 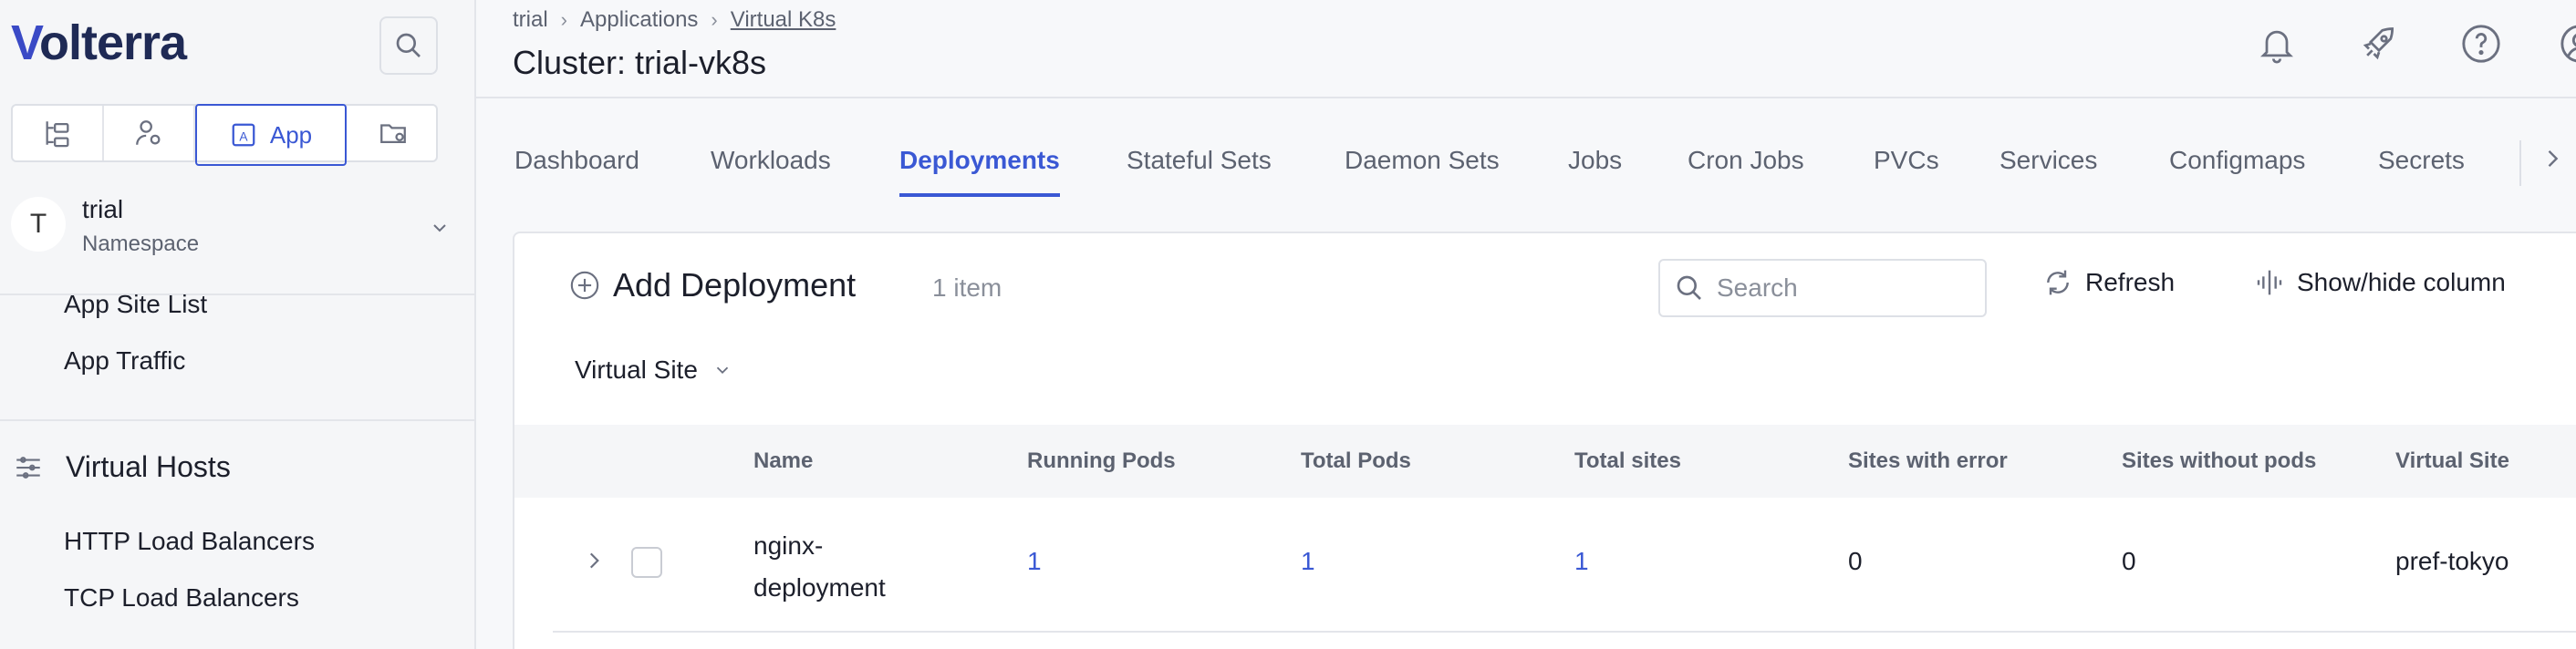 I want to click on app-icon: A, so click(x=243, y=135).